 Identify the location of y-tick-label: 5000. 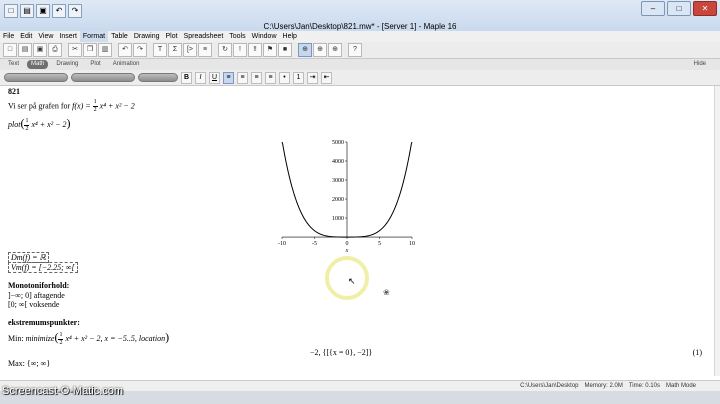
(338, 143).